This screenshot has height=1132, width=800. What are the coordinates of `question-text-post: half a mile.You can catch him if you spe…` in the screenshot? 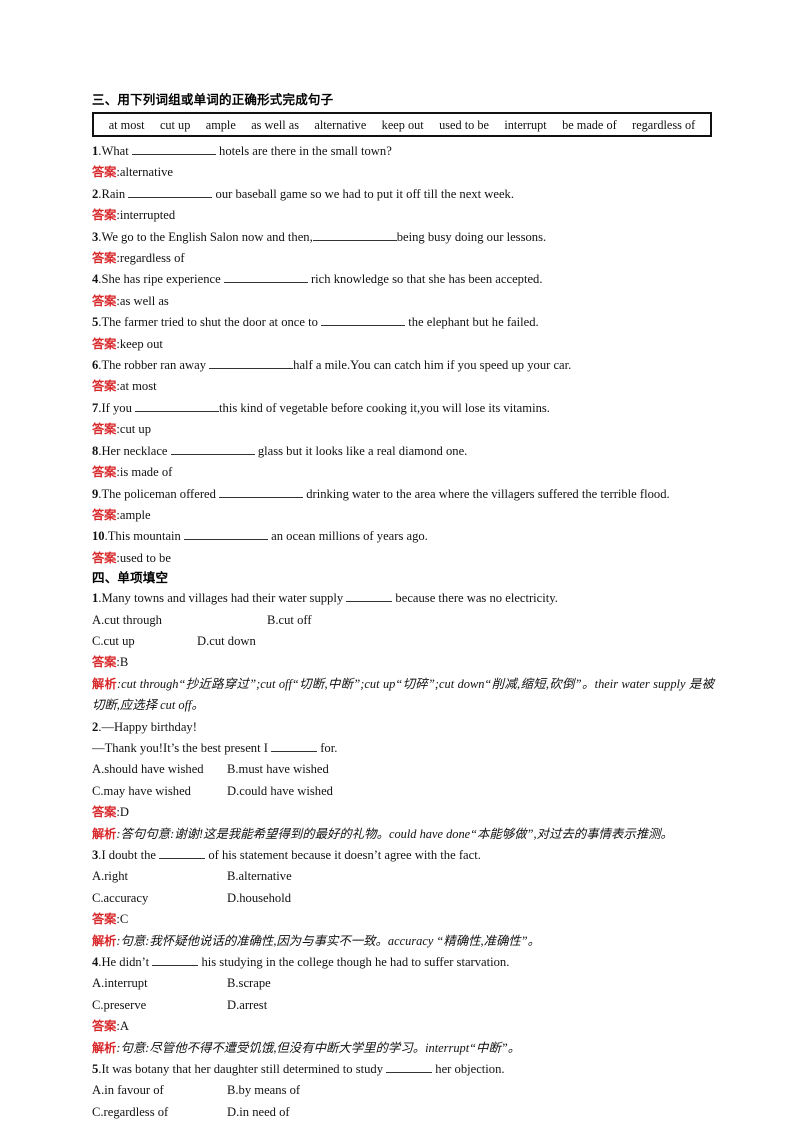 It's located at (432, 365).